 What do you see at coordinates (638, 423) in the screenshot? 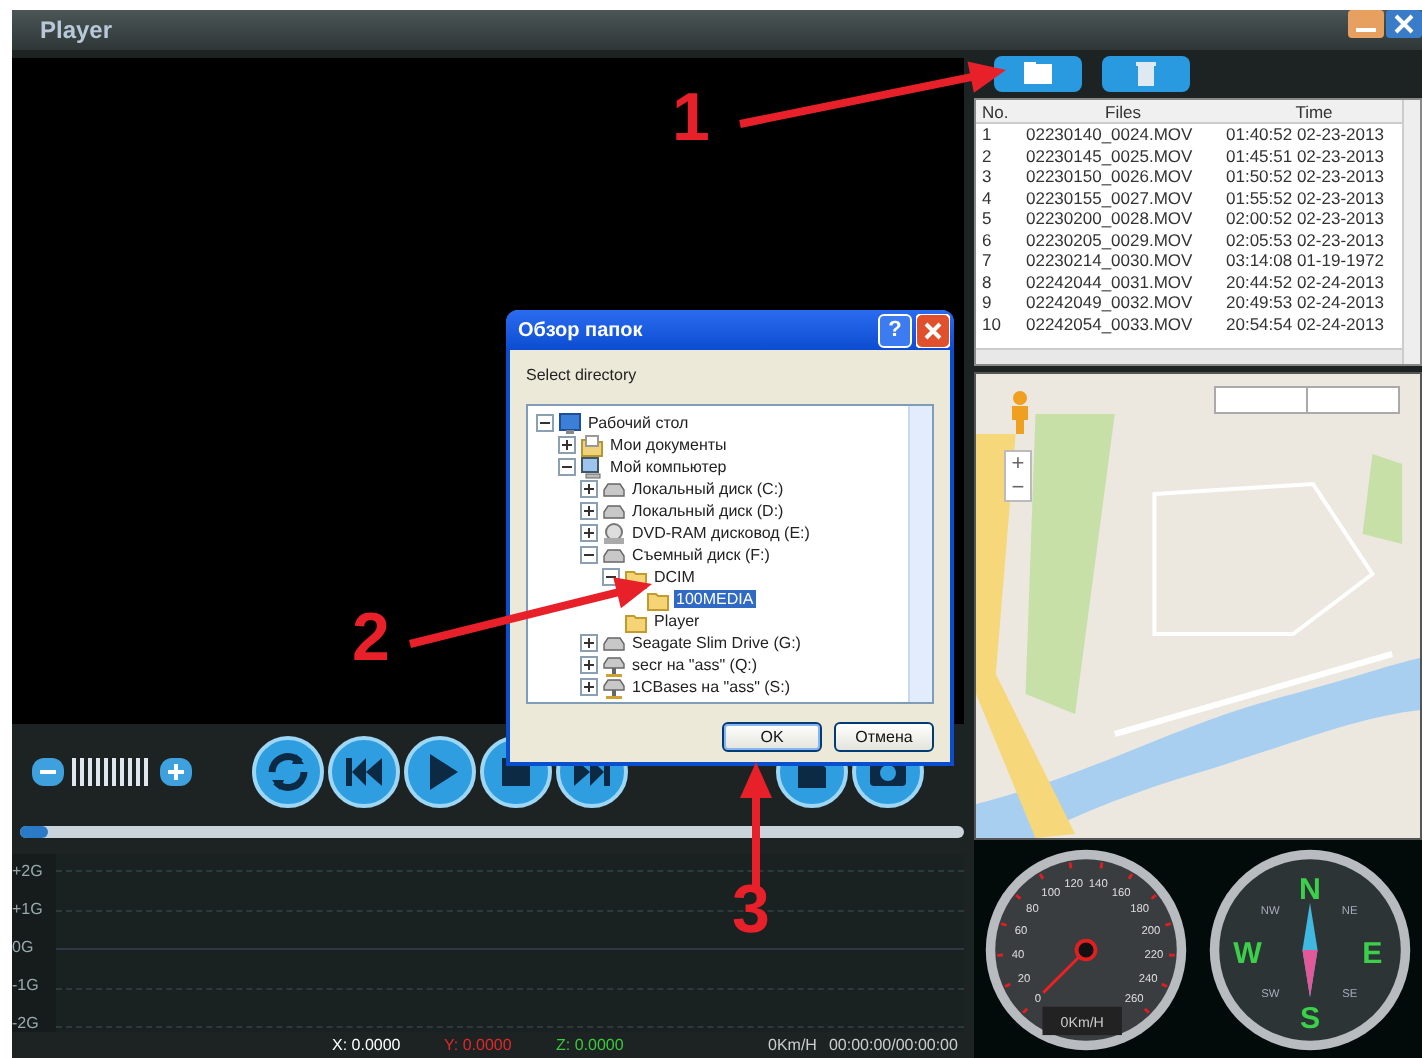
I see `tree-item: Рабочий стол` at bounding box center [638, 423].